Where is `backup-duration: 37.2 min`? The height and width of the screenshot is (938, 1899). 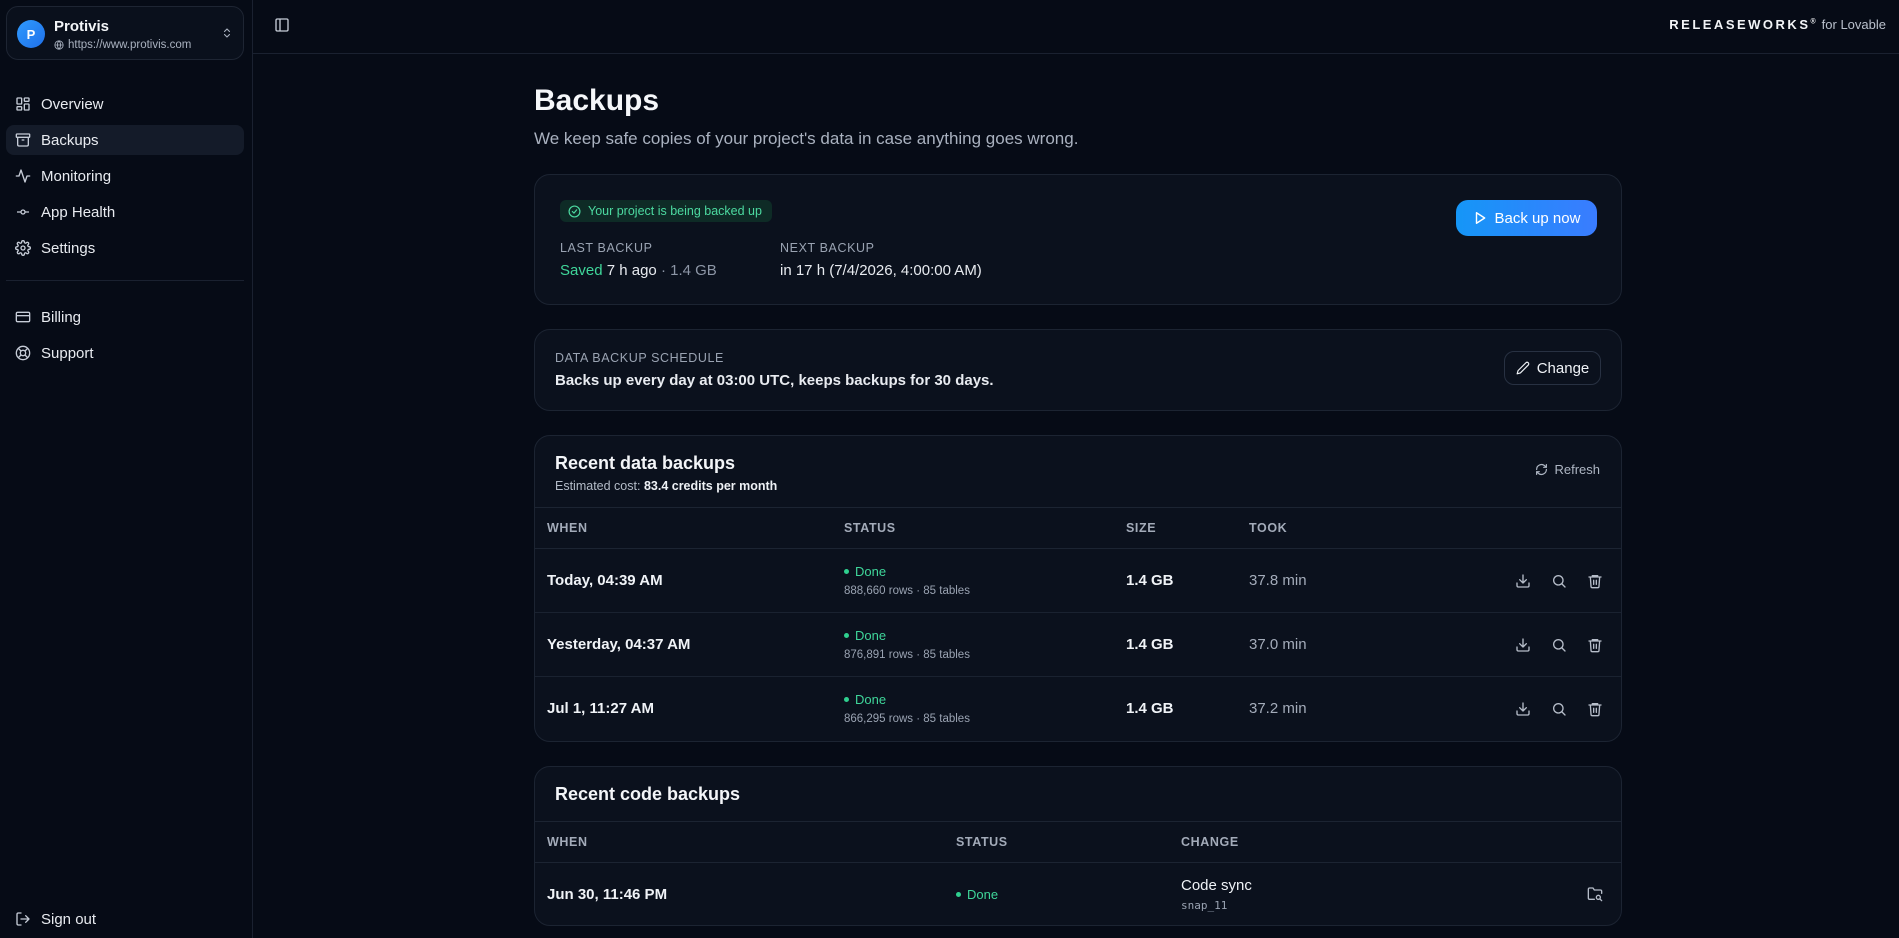
backup-duration: 37.2 min is located at coordinates (1278, 709).